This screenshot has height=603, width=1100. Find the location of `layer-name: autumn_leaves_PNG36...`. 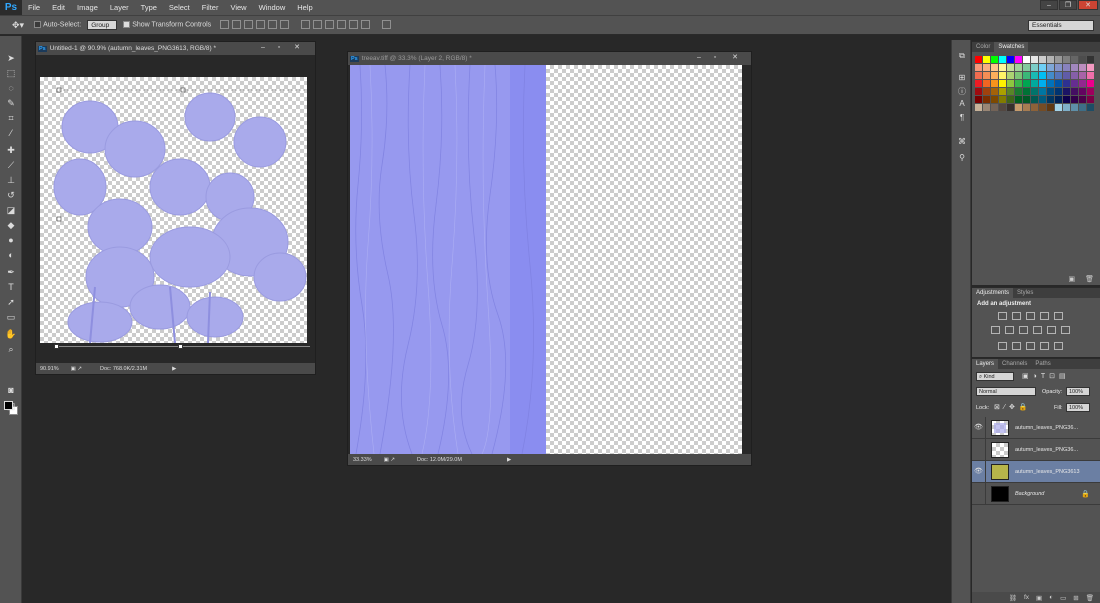

layer-name: autumn_leaves_PNG36... is located at coordinates (1046, 428).